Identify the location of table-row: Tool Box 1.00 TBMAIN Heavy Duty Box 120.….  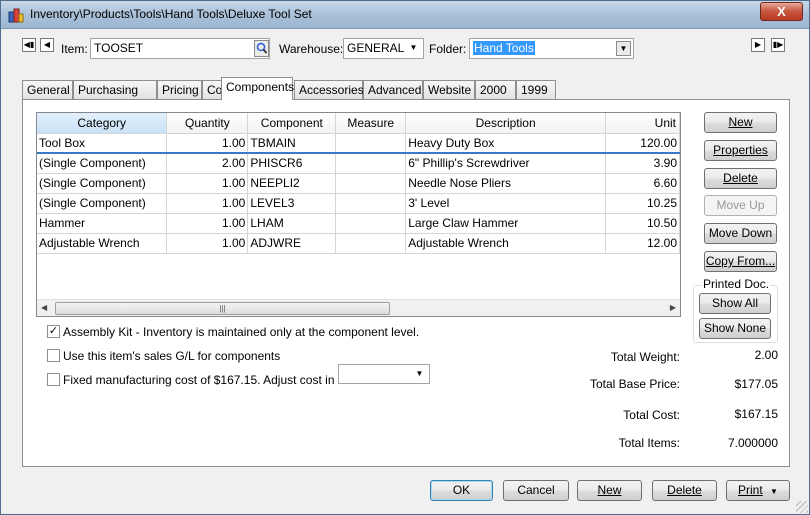
(358, 143).